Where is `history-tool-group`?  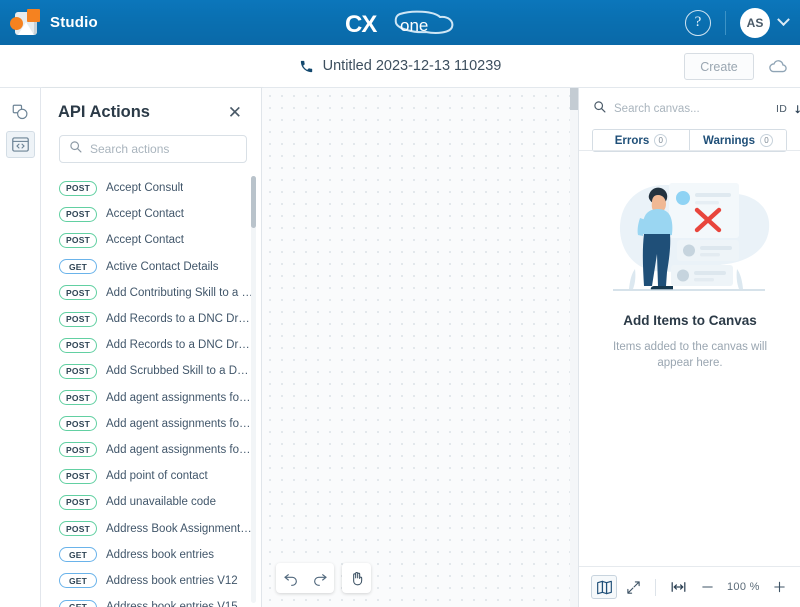 history-tool-group is located at coordinates (305, 578).